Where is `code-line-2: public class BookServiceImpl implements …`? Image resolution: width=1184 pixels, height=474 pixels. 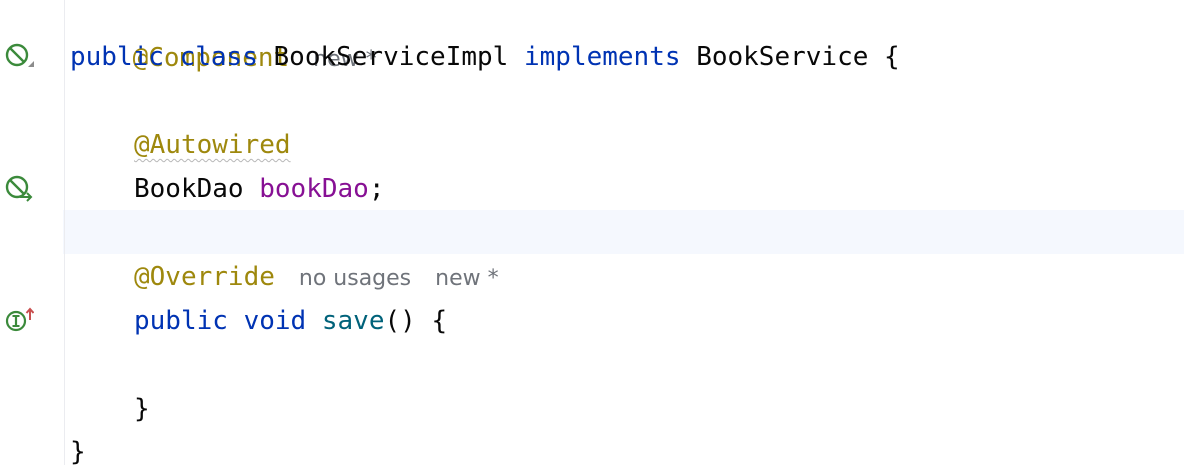
code-line-2: public class BookServiceImpl implements … is located at coordinates (485, 57).